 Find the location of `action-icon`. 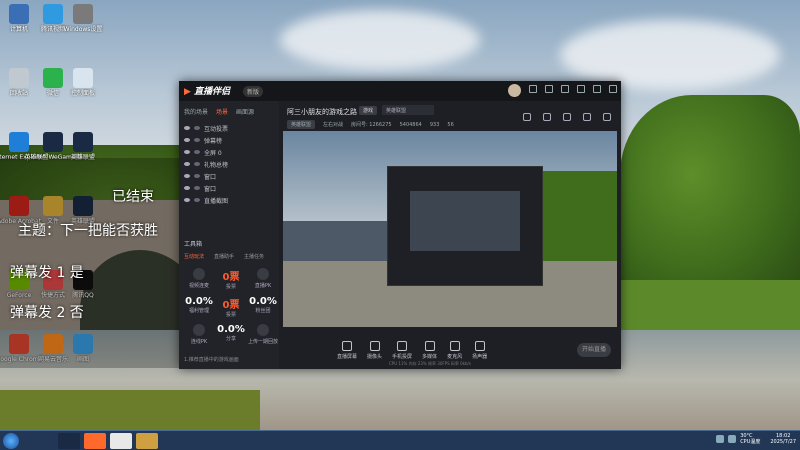

action-icon is located at coordinates (454, 345).